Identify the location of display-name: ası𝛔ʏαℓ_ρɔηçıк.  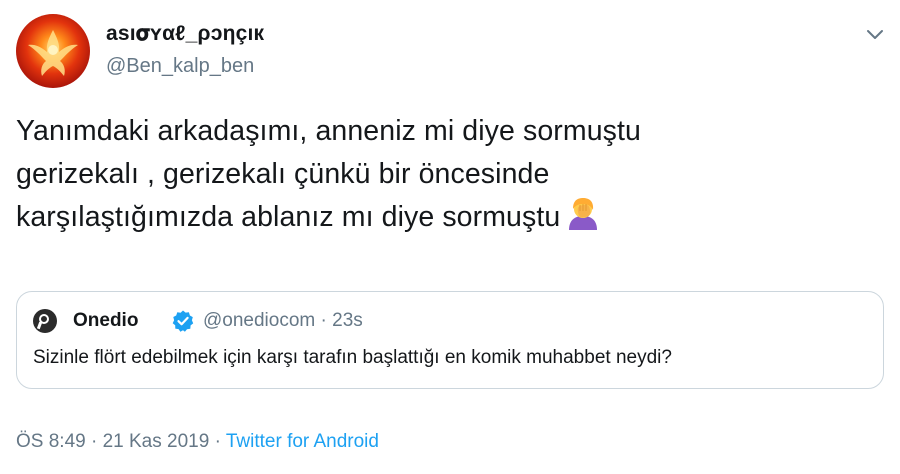
(185, 34).